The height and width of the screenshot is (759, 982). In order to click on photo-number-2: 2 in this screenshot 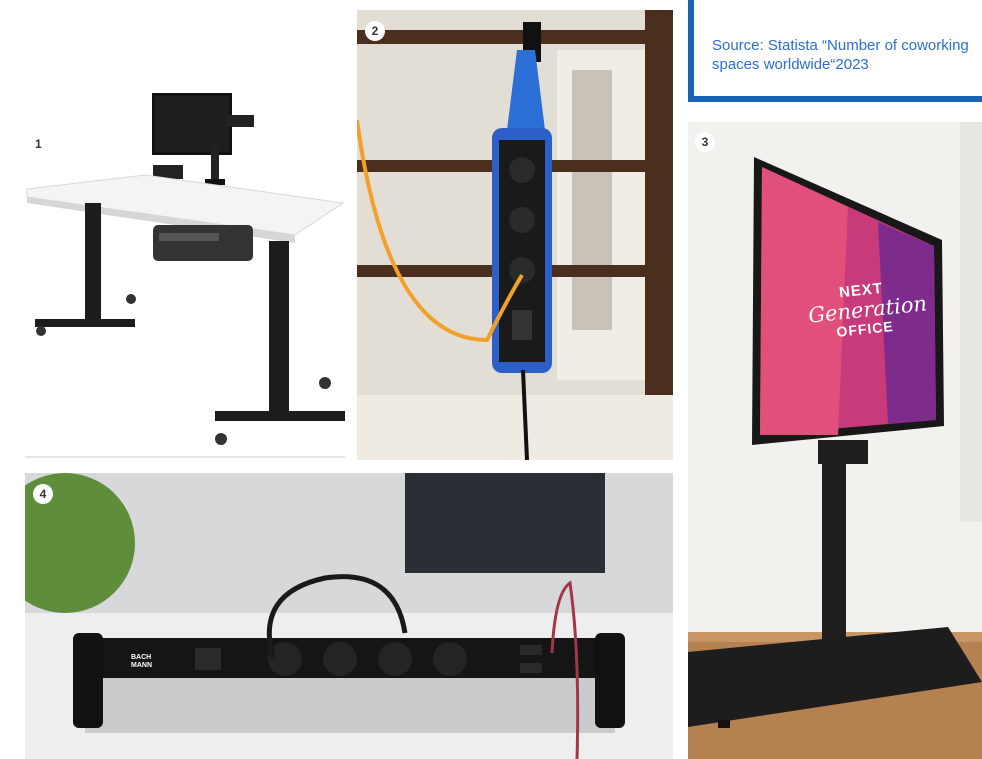, I will do `click(375, 31)`.